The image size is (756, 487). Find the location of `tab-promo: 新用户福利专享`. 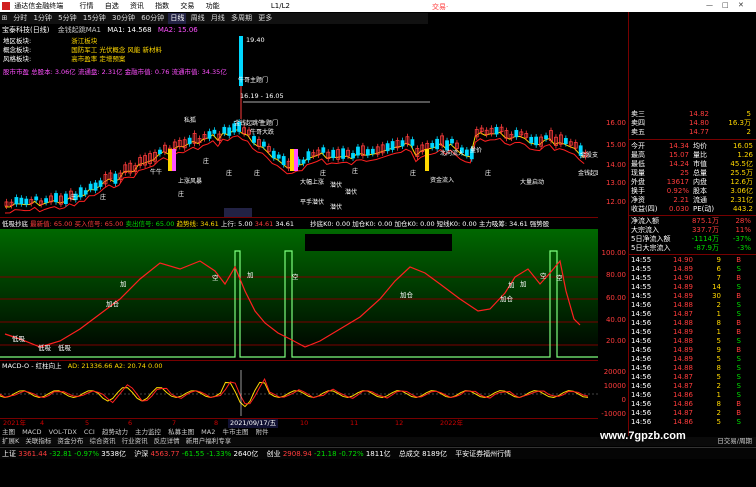

tab-promo: 新用户福利专享 is located at coordinates (209, 441).